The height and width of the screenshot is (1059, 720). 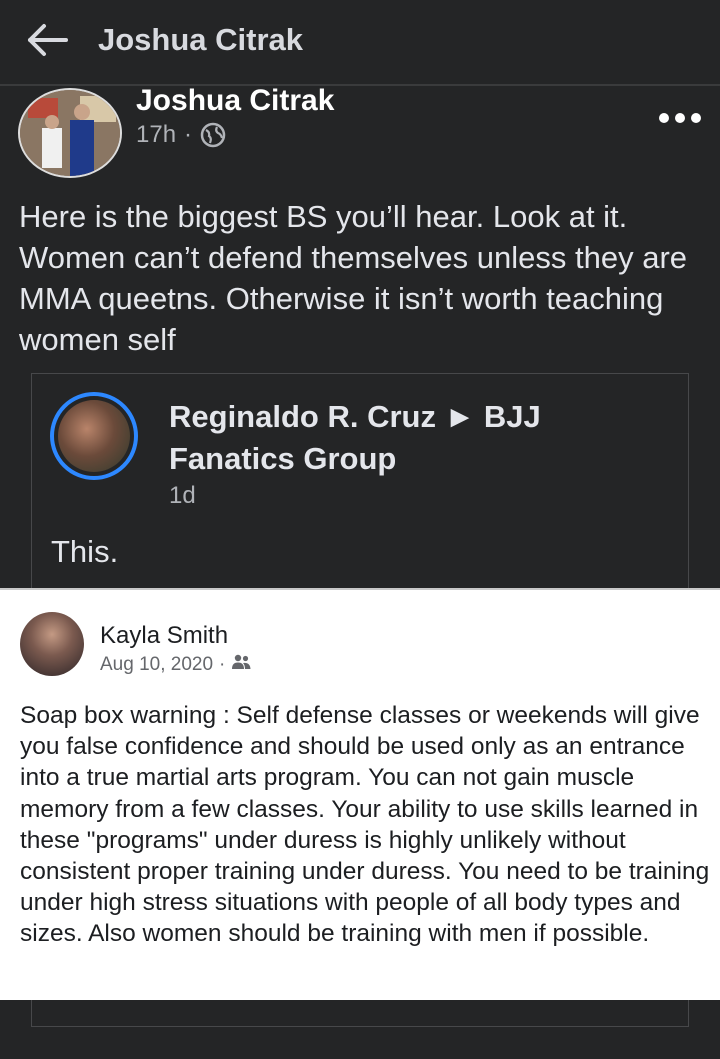 What do you see at coordinates (156, 135) in the screenshot?
I see `post-time: 17h` at bounding box center [156, 135].